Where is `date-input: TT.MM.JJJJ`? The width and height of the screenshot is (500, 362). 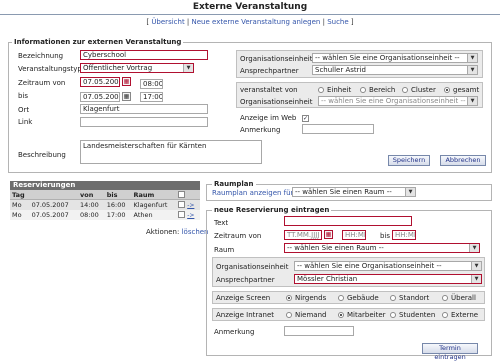
date-input: TT.MM.JJJJ is located at coordinates (303, 235).